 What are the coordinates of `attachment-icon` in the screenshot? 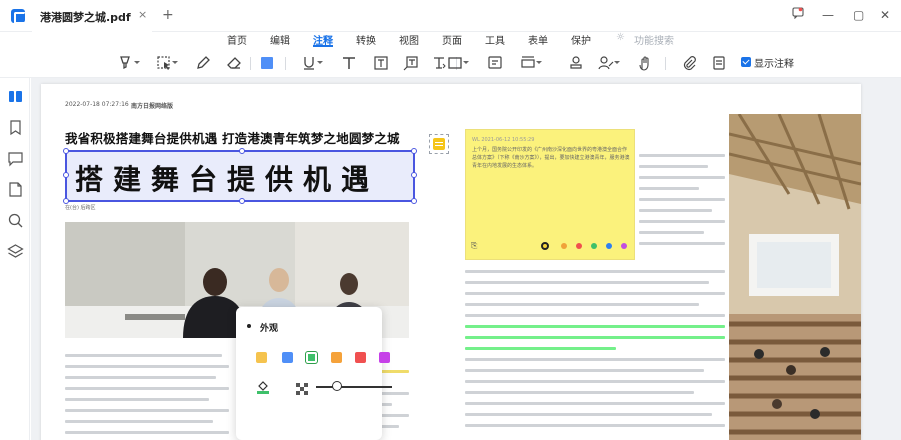 It's located at (689, 63).